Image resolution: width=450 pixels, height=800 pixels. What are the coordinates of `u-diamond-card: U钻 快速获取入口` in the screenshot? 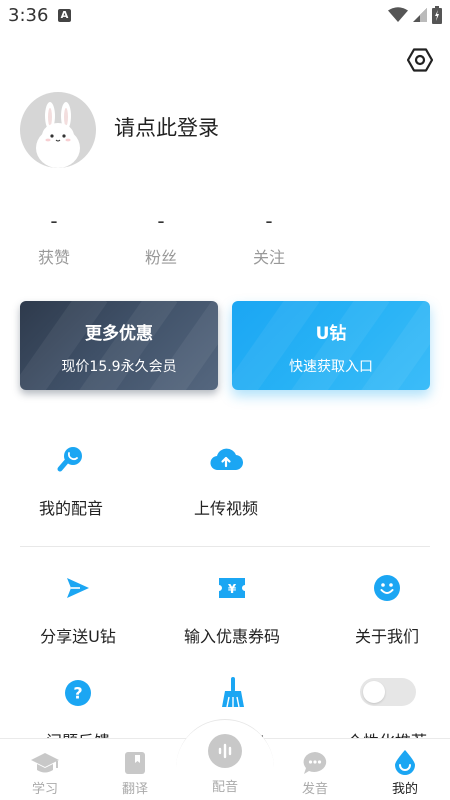 It's located at (331, 345).